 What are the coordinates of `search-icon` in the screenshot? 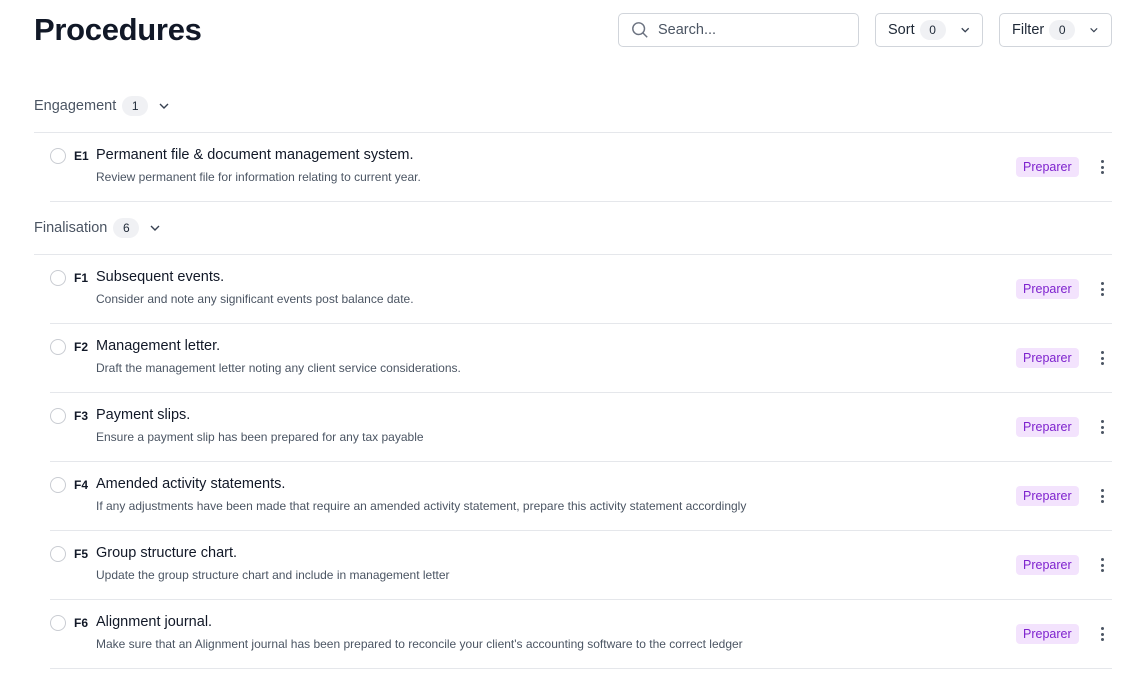 It's located at (640, 30).